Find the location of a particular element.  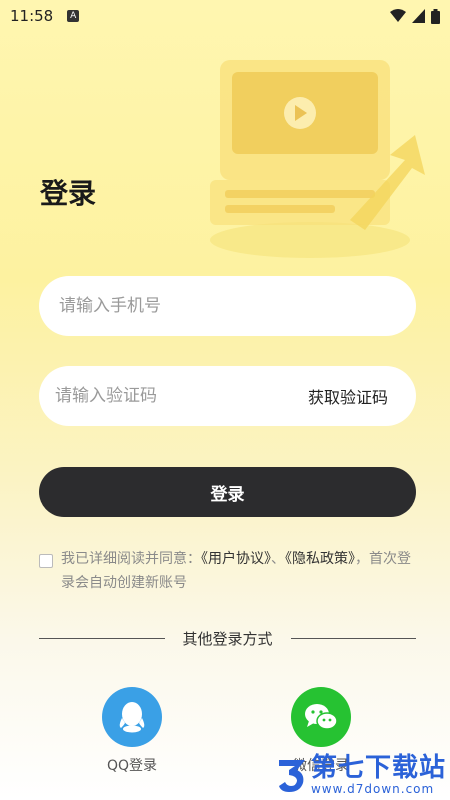

qq-login-label: QQ登录 is located at coordinates (132, 766).